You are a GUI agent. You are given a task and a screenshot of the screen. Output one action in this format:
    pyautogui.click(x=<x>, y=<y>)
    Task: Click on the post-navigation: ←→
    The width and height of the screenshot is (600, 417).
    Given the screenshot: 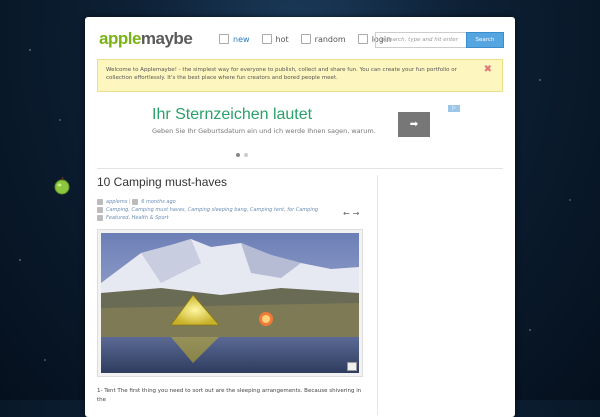 What is the action you would take?
    pyautogui.click(x=352, y=213)
    